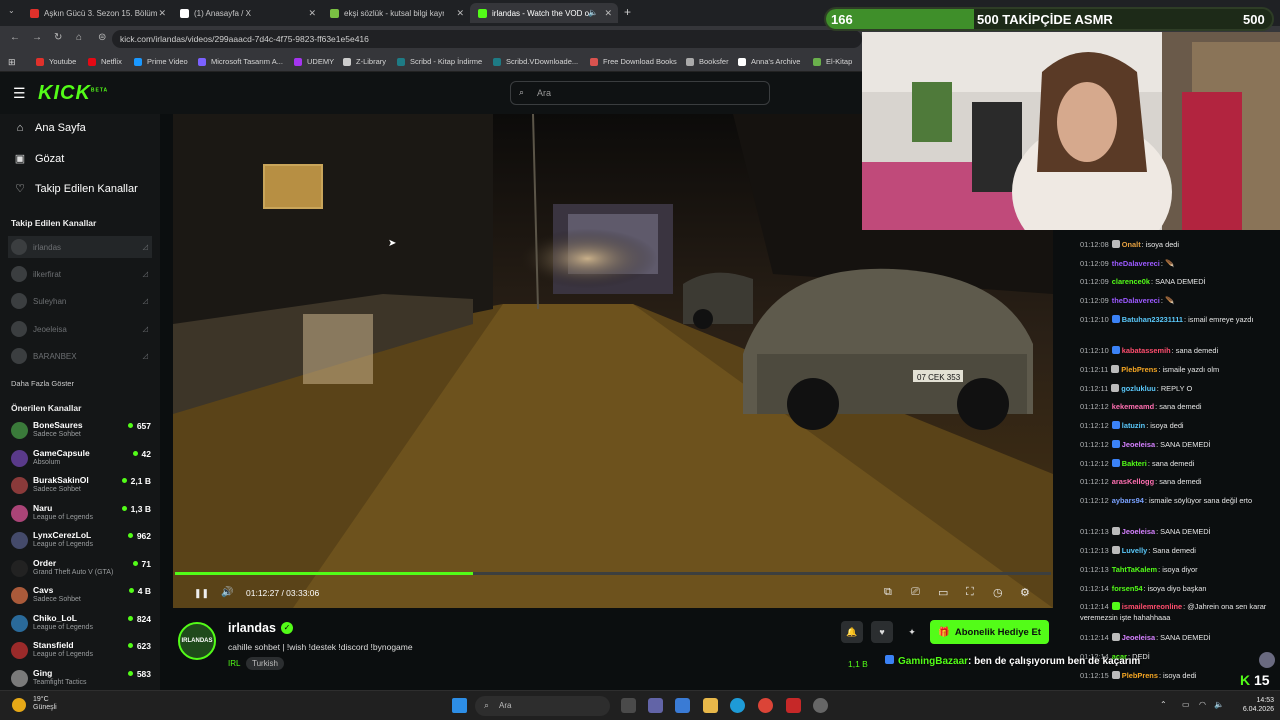 The height and width of the screenshot is (720, 1280). I want to click on reload-icon: ↻, so click(58, 37).